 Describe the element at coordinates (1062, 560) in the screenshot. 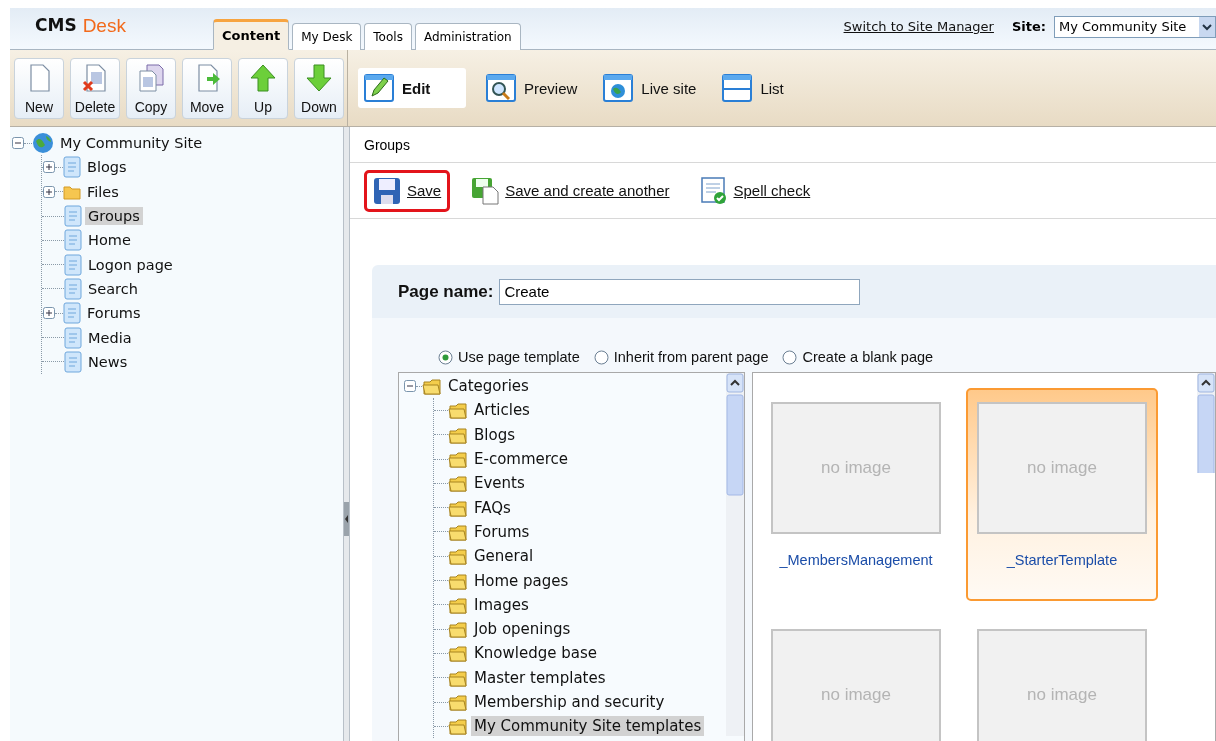

I see `template-name: _StarterTemplate` at that location.